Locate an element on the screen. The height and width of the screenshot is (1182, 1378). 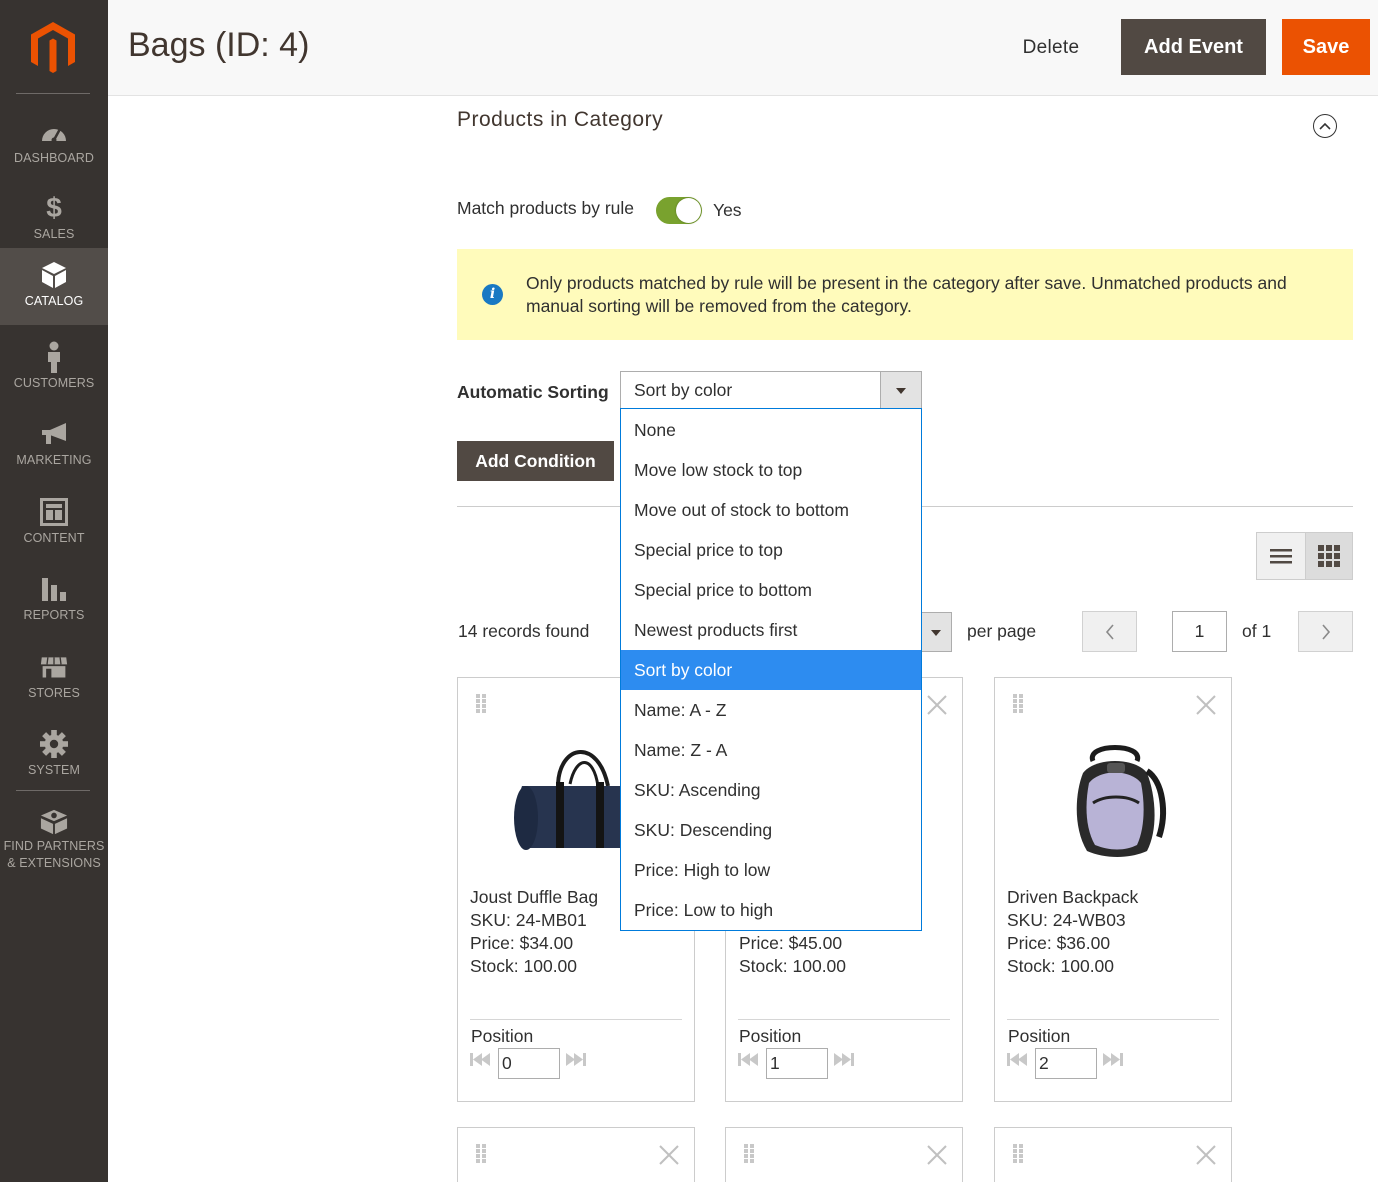
info-icon: i is located at coordinates (492, 294).